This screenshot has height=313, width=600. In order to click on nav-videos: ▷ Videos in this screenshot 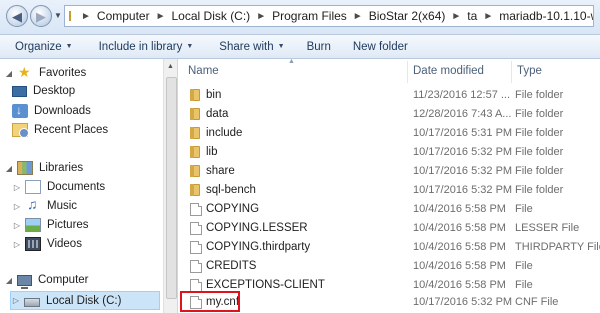, I will do `click(47, 244)`.